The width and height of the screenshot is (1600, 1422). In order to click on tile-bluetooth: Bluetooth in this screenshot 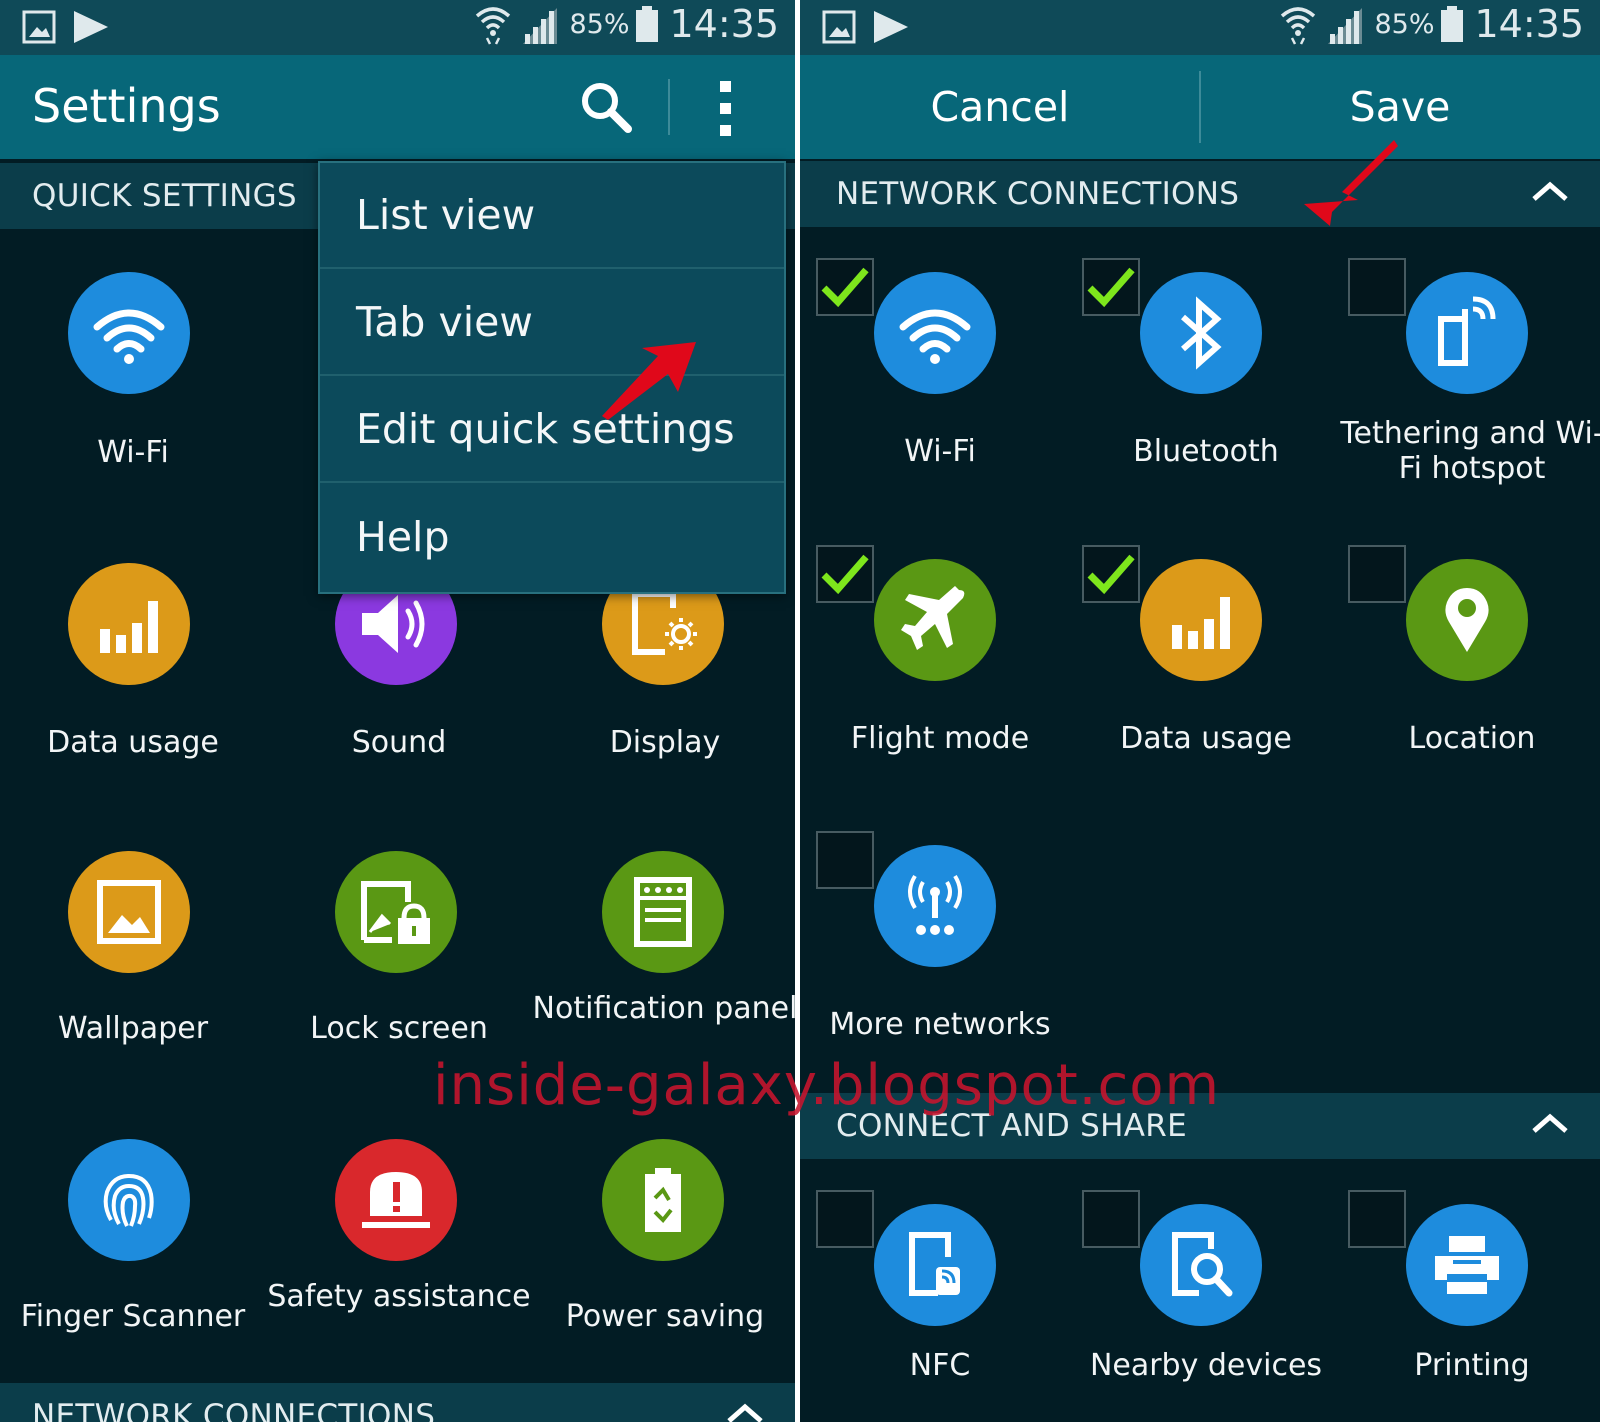, I will do `click(1199, 373)`.